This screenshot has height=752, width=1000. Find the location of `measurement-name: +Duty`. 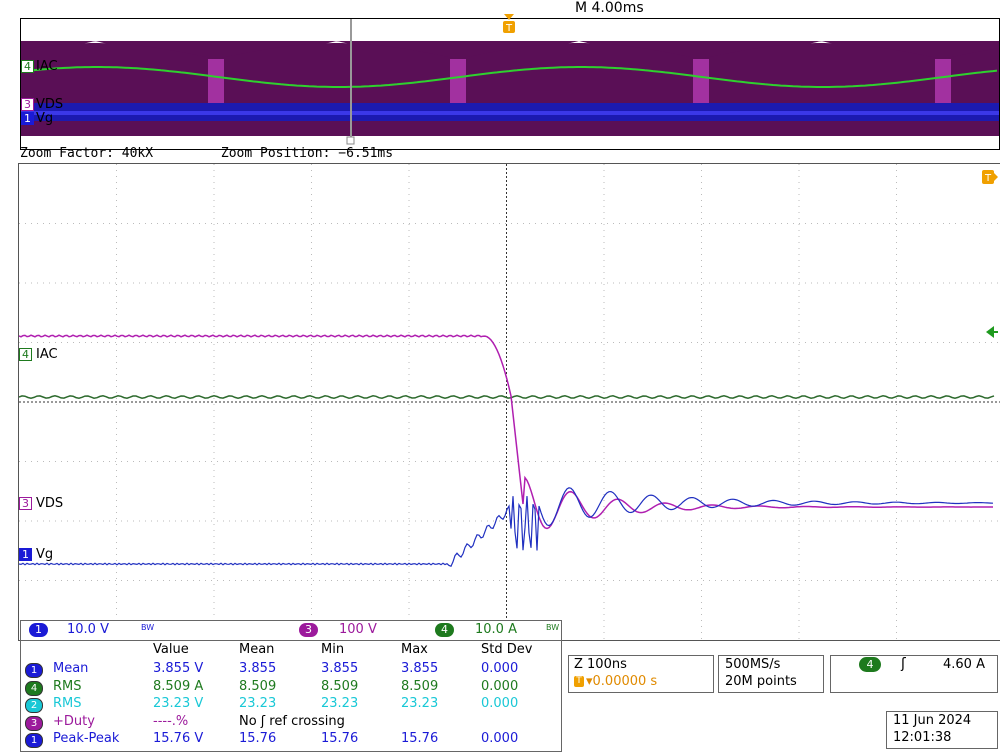

measurement-name: +Duty is located at coordinates (74, 721).